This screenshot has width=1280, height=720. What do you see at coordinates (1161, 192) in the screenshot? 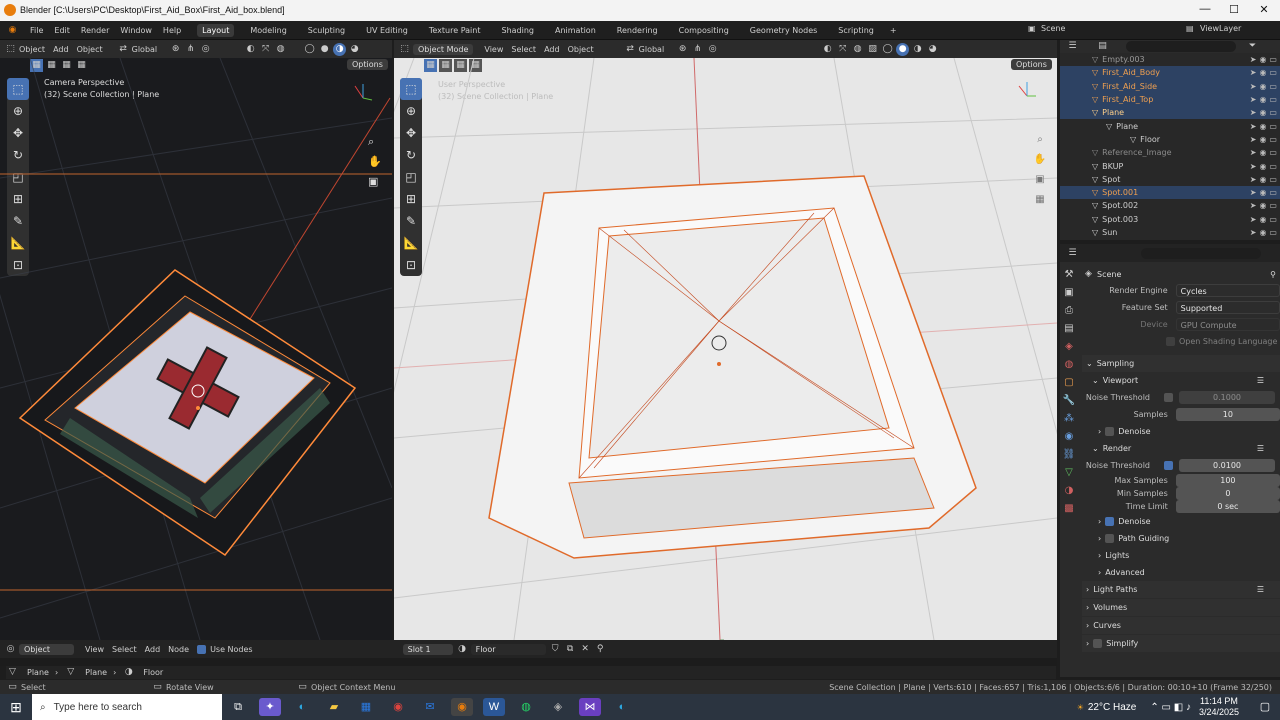
I see `outliner-item-name: Spot.001` at bounding box center [1161, 192].